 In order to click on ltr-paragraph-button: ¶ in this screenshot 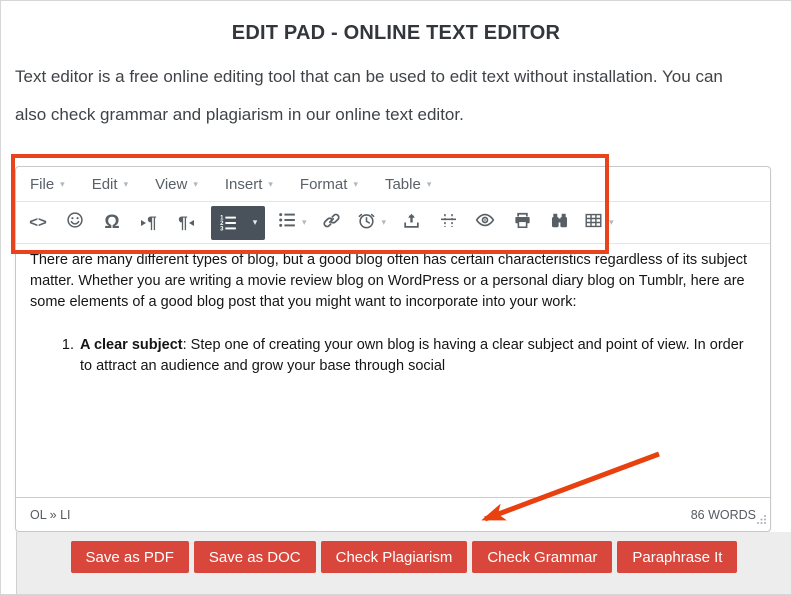, I will do `click(149, 223)`.